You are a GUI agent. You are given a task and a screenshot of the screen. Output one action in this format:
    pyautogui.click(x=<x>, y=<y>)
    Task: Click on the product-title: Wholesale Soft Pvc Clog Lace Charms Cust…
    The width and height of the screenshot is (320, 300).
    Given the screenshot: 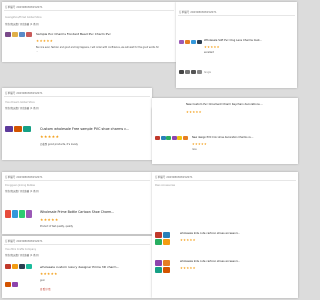 What is the action you would take?
    pyautogui.click(x=248, y=40)
    